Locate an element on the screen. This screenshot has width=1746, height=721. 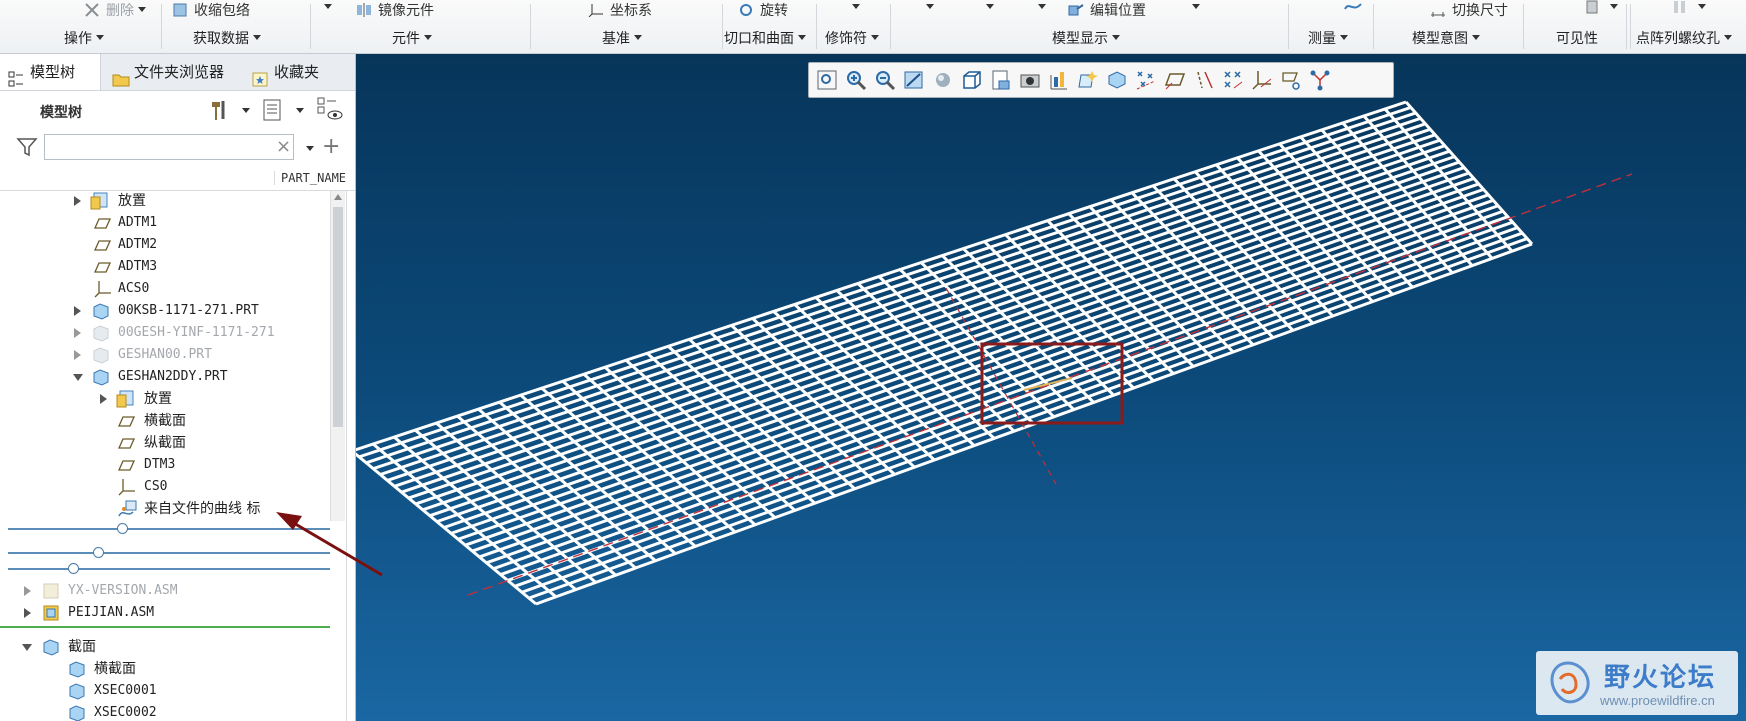
tree-row-part-00gesh: 00GESH-YINF-1171-271 is located at coordinates (165, 333).